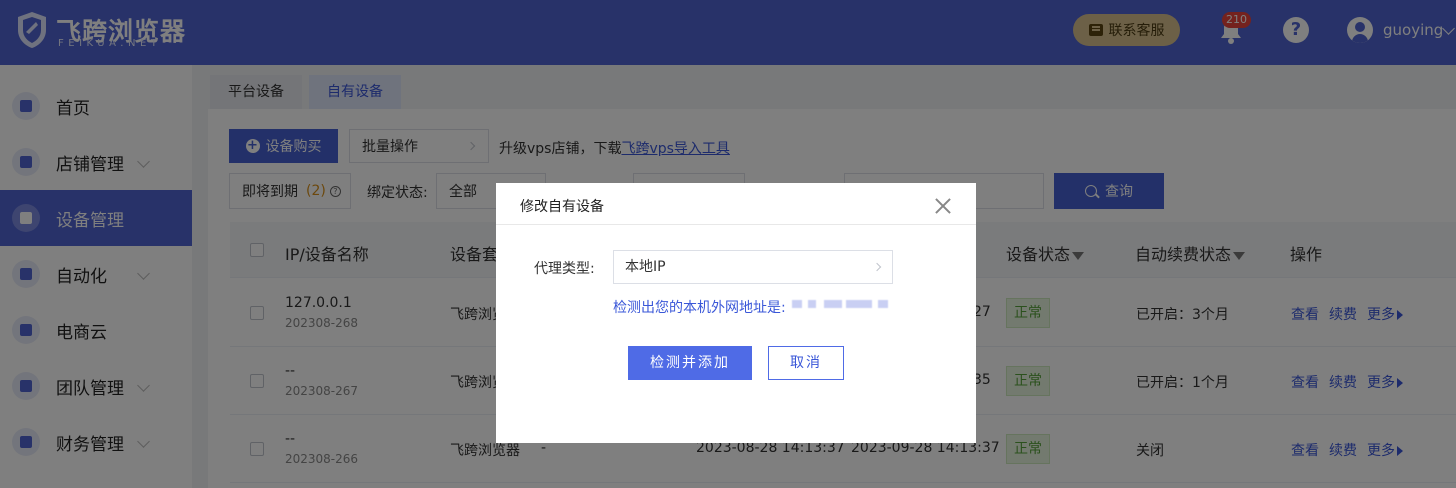 The height and width of the screenshot is (488, 1456). I want to click on proxy-type-label: 代理类型:, so click(564, 269).